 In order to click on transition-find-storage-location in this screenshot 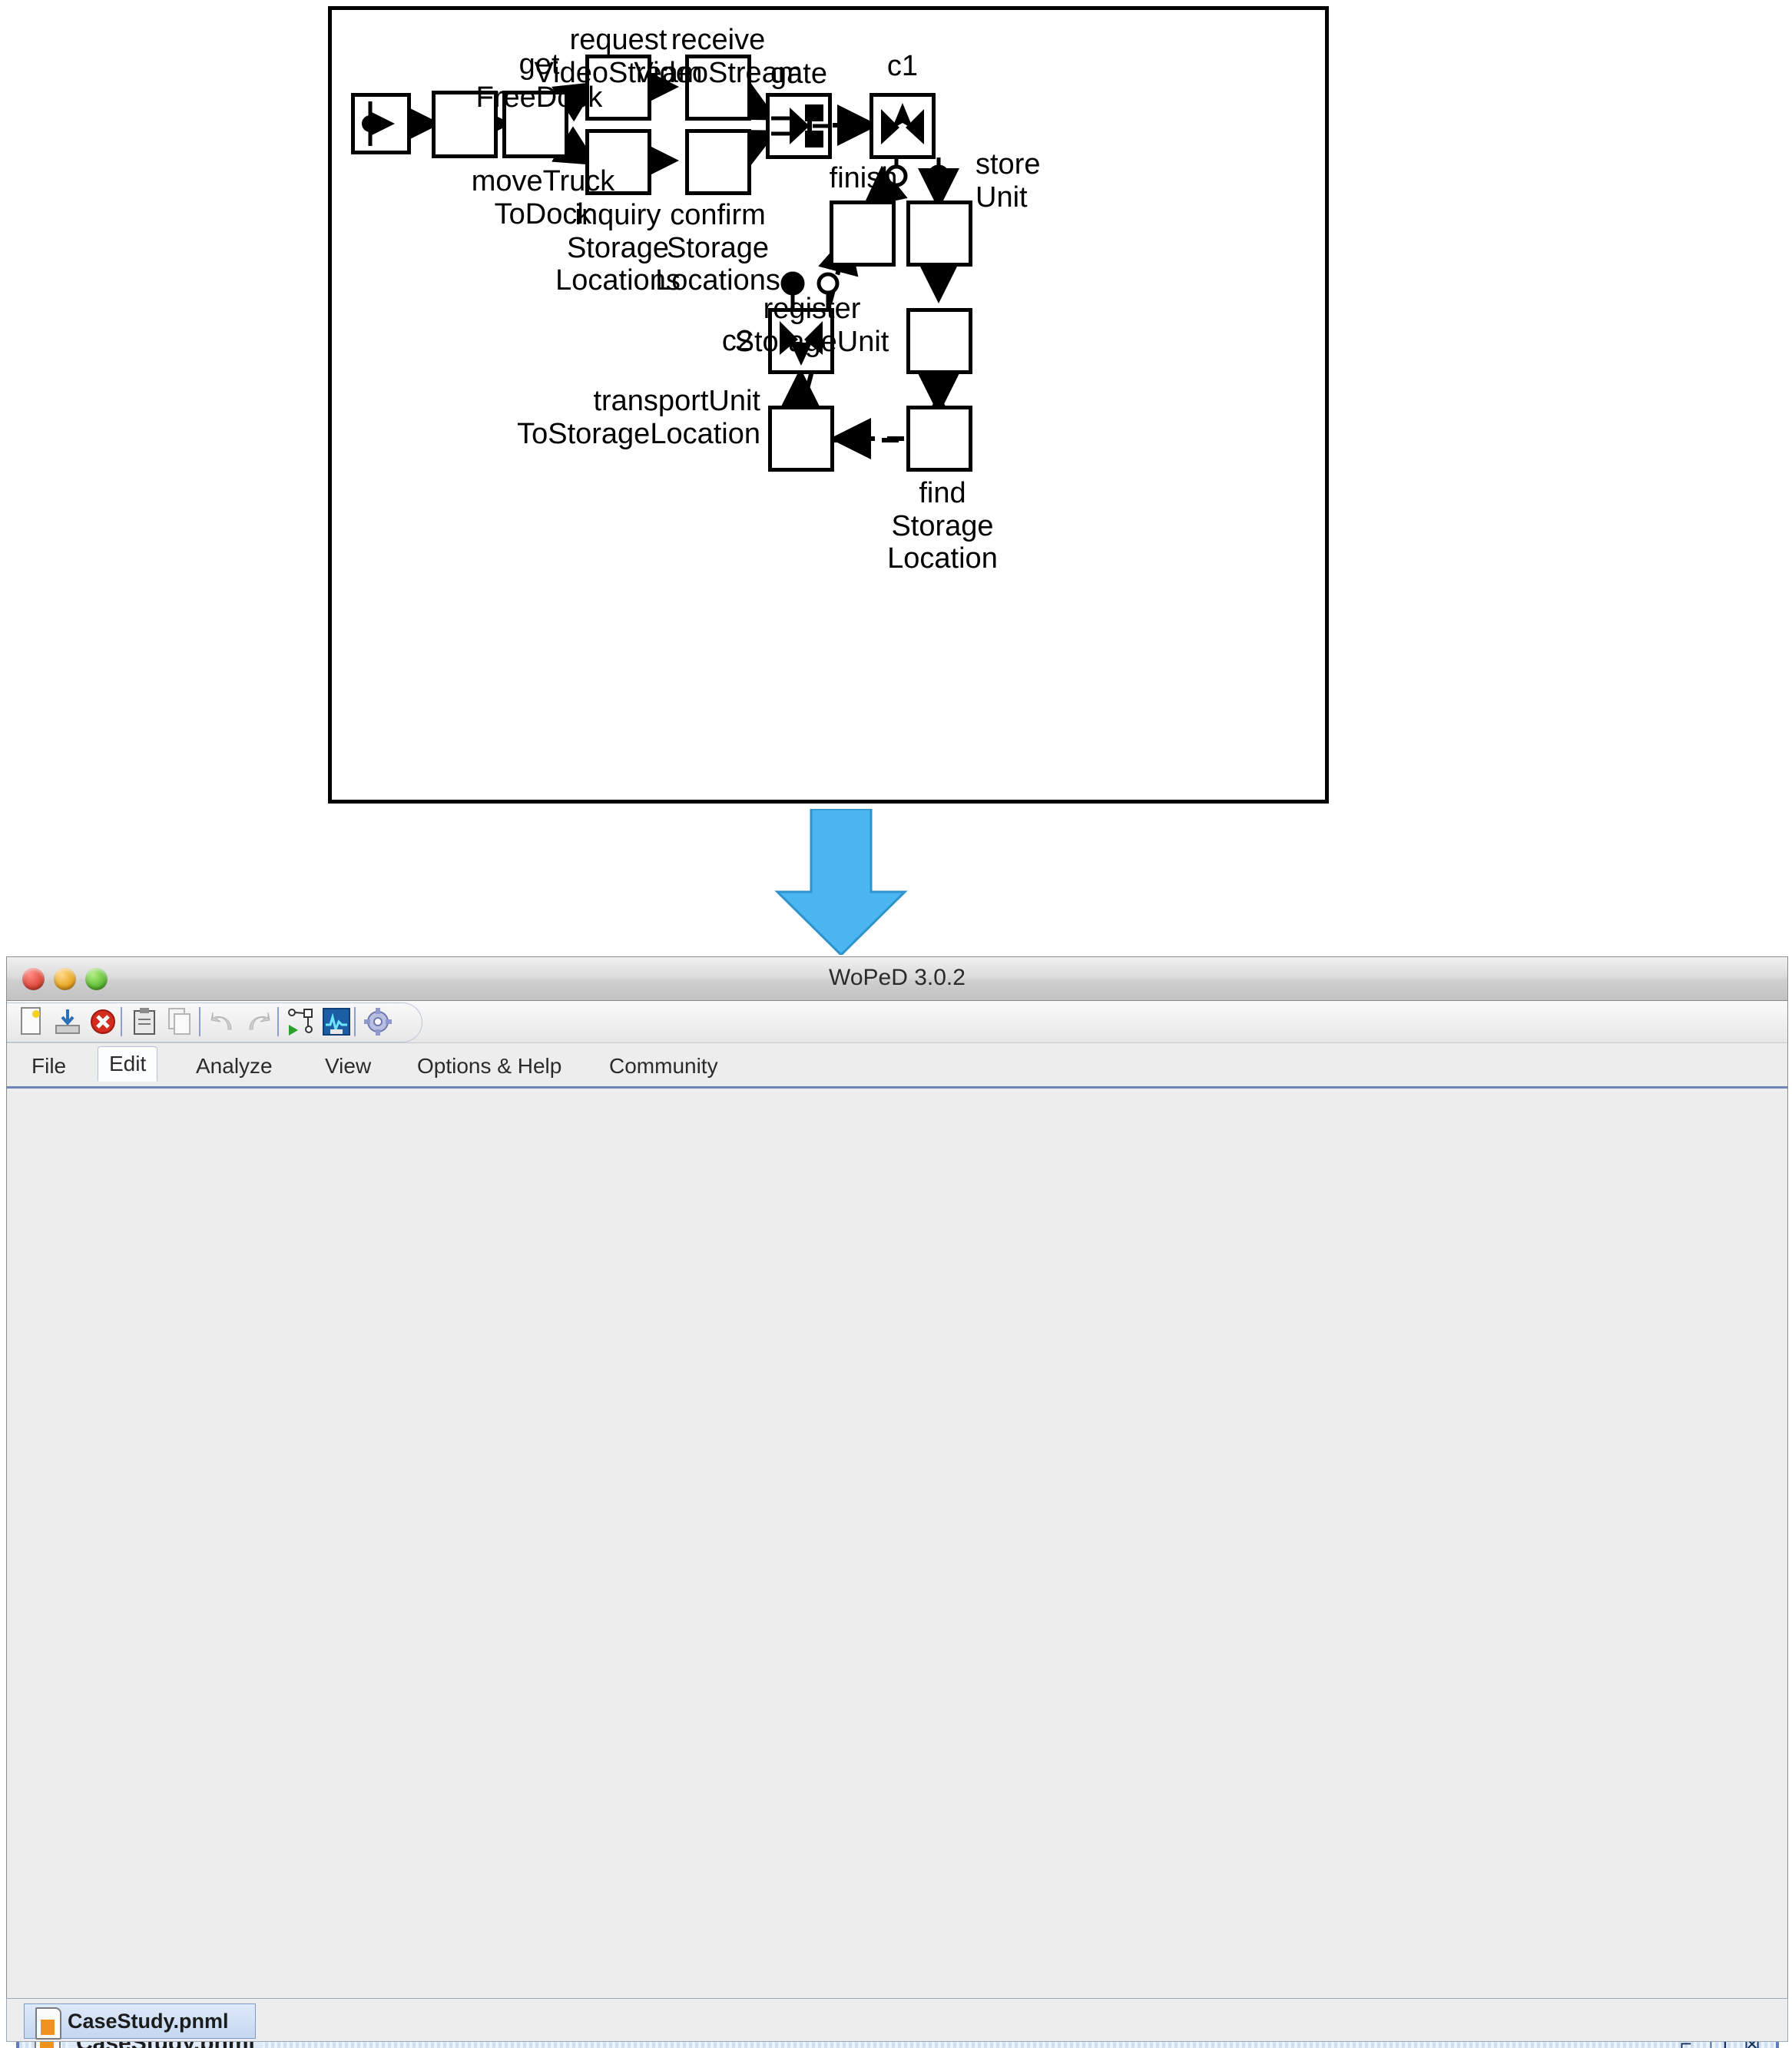, I will do `click(939, 439)`.